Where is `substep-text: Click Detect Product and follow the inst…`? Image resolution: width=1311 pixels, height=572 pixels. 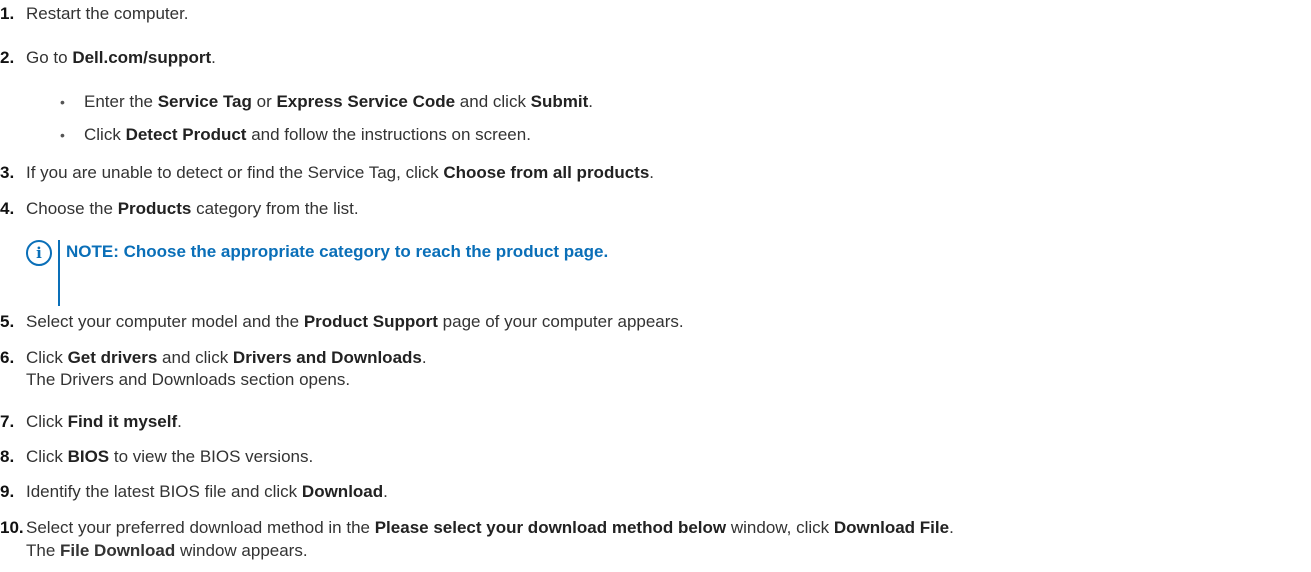
substep-text: Click Detect Product and follow the inst… is located at coordinates (307, 134).